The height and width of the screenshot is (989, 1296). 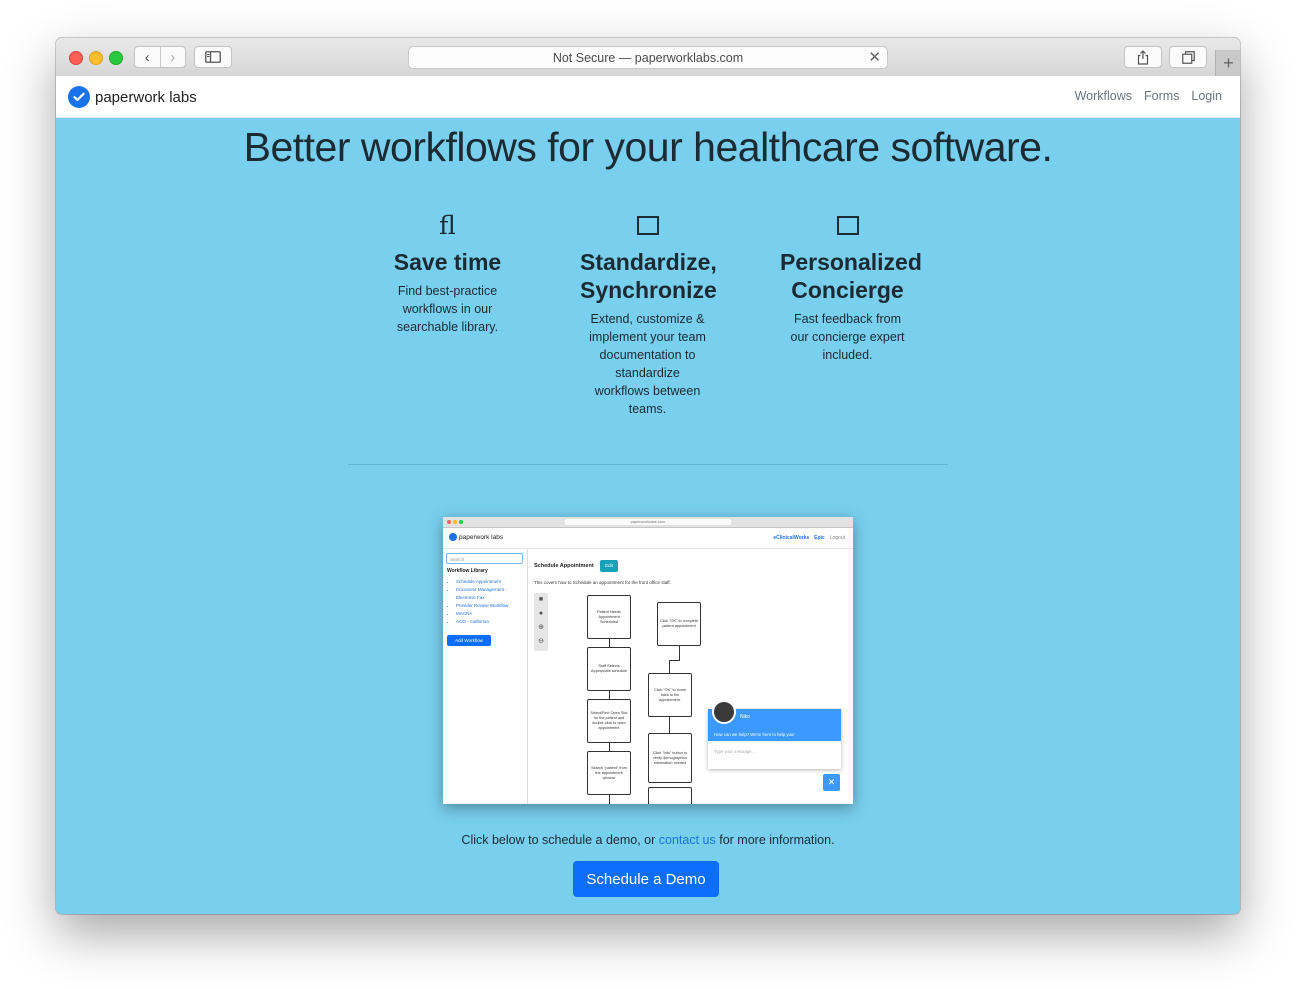 What do you see at coordinates (482, 614) in the screenshot?
I see `list-item: MACRA` at bounding box center [482, 614].